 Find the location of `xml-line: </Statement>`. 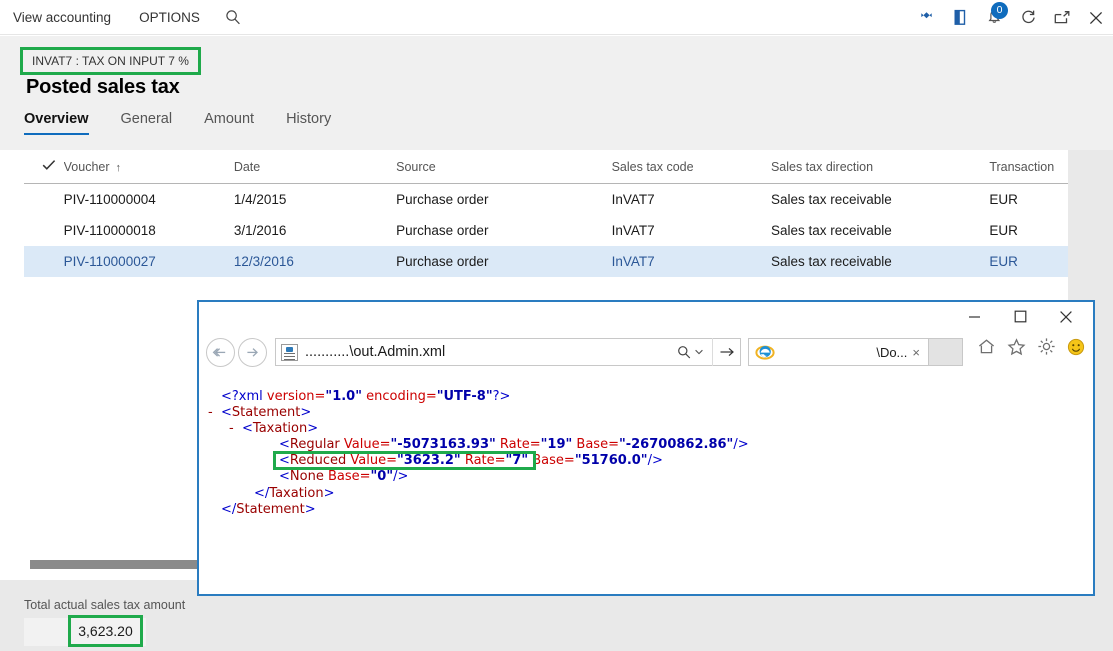

xml-line: </Statement> is located at coordinates (646, 510).